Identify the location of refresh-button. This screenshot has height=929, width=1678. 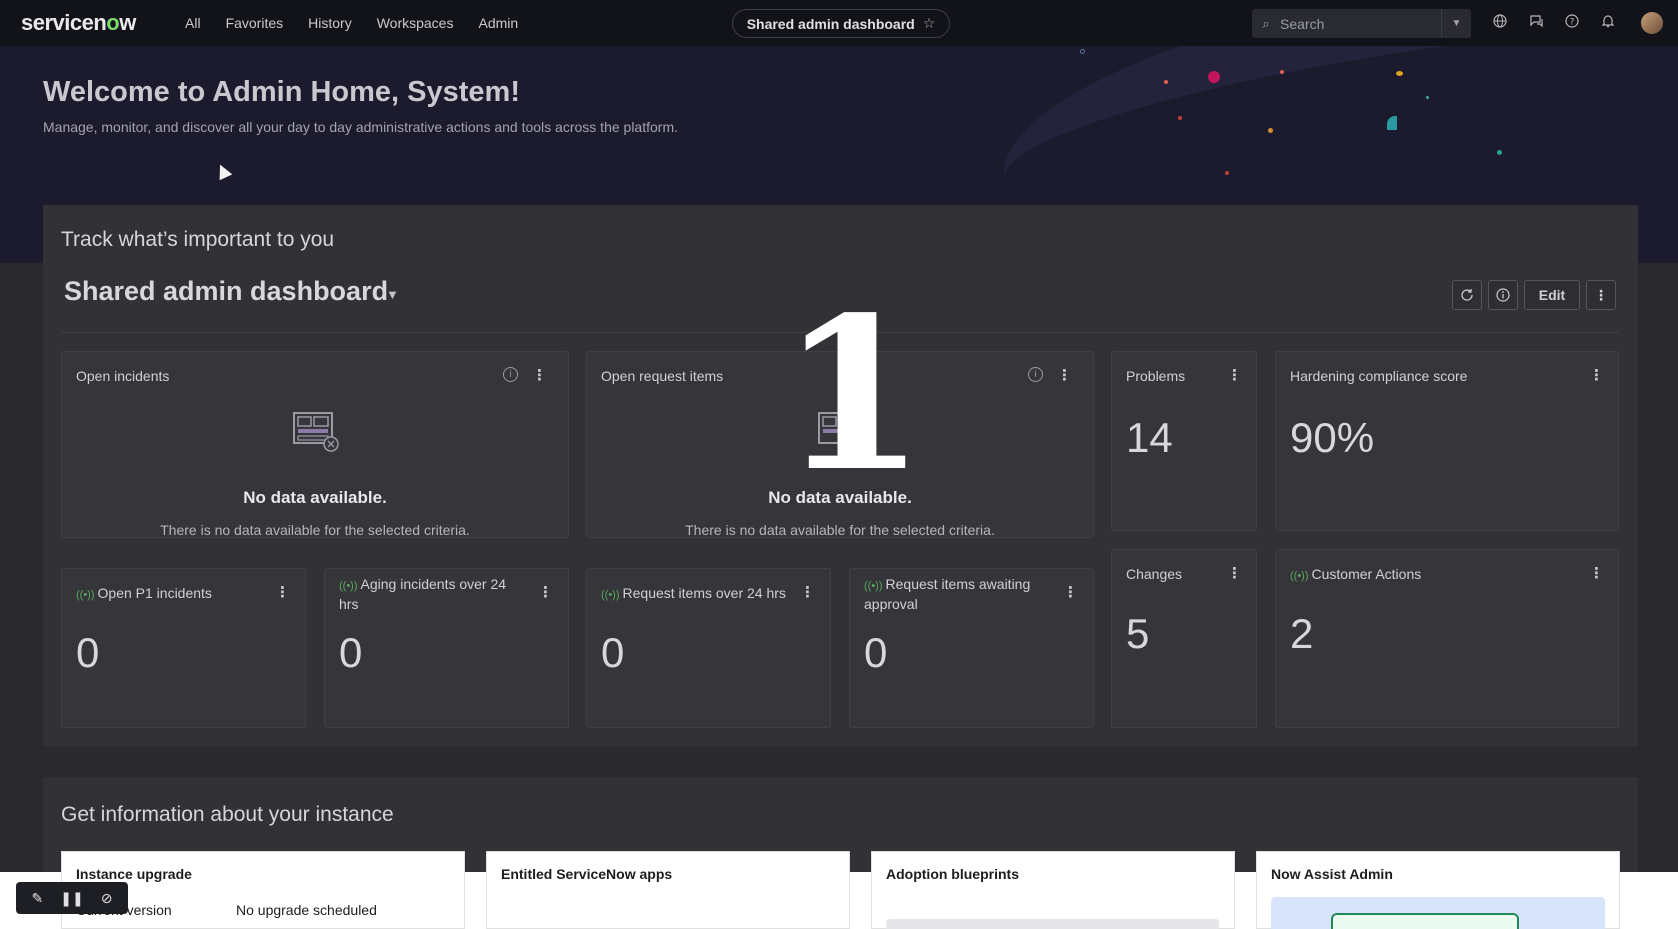
(1467, 295).